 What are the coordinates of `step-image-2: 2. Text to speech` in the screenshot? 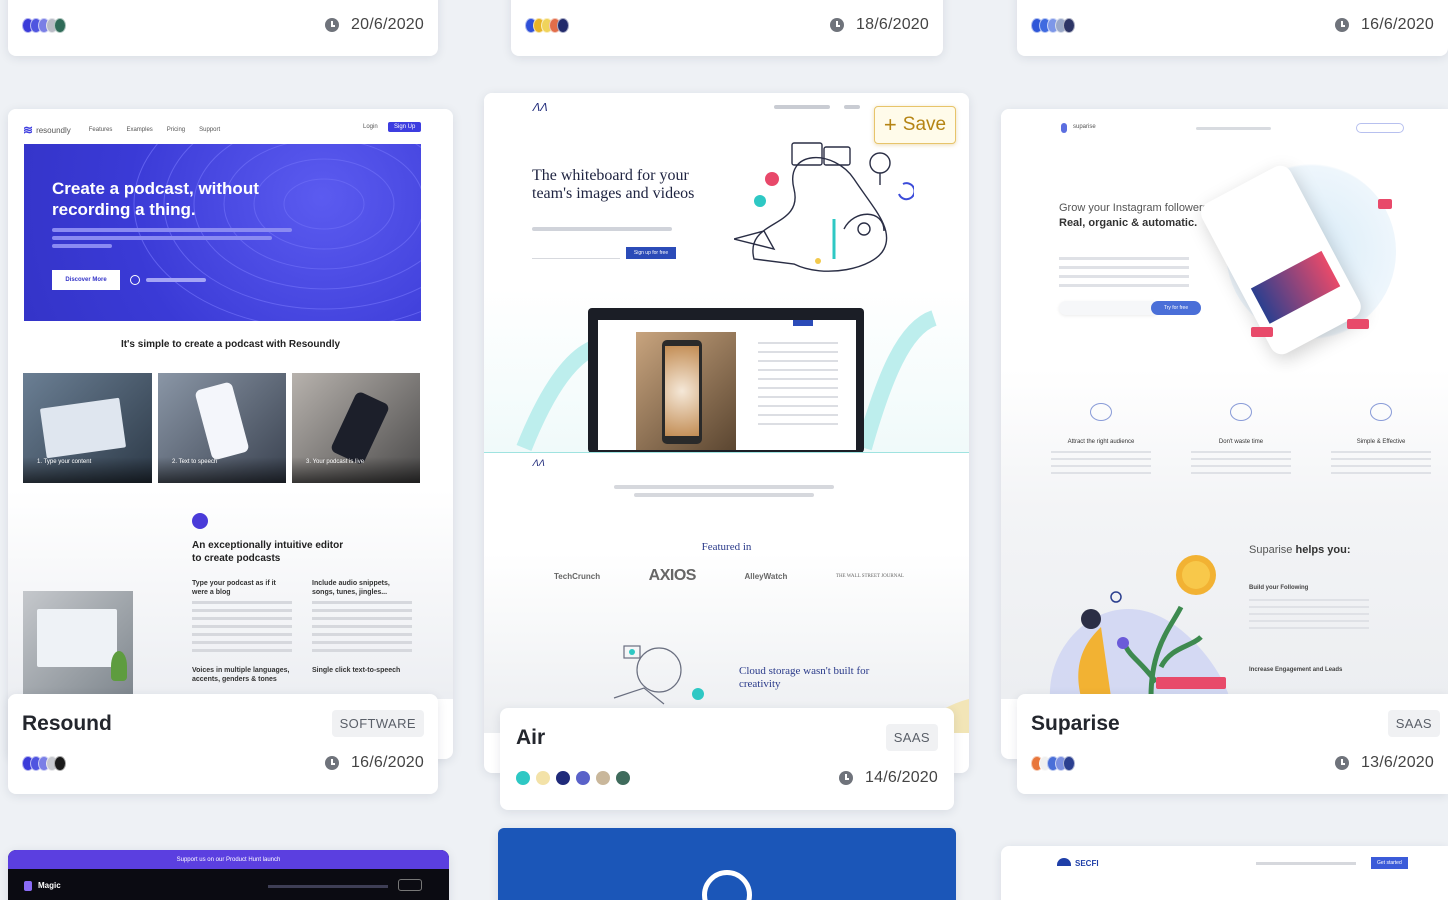 It's located at (222, 428).